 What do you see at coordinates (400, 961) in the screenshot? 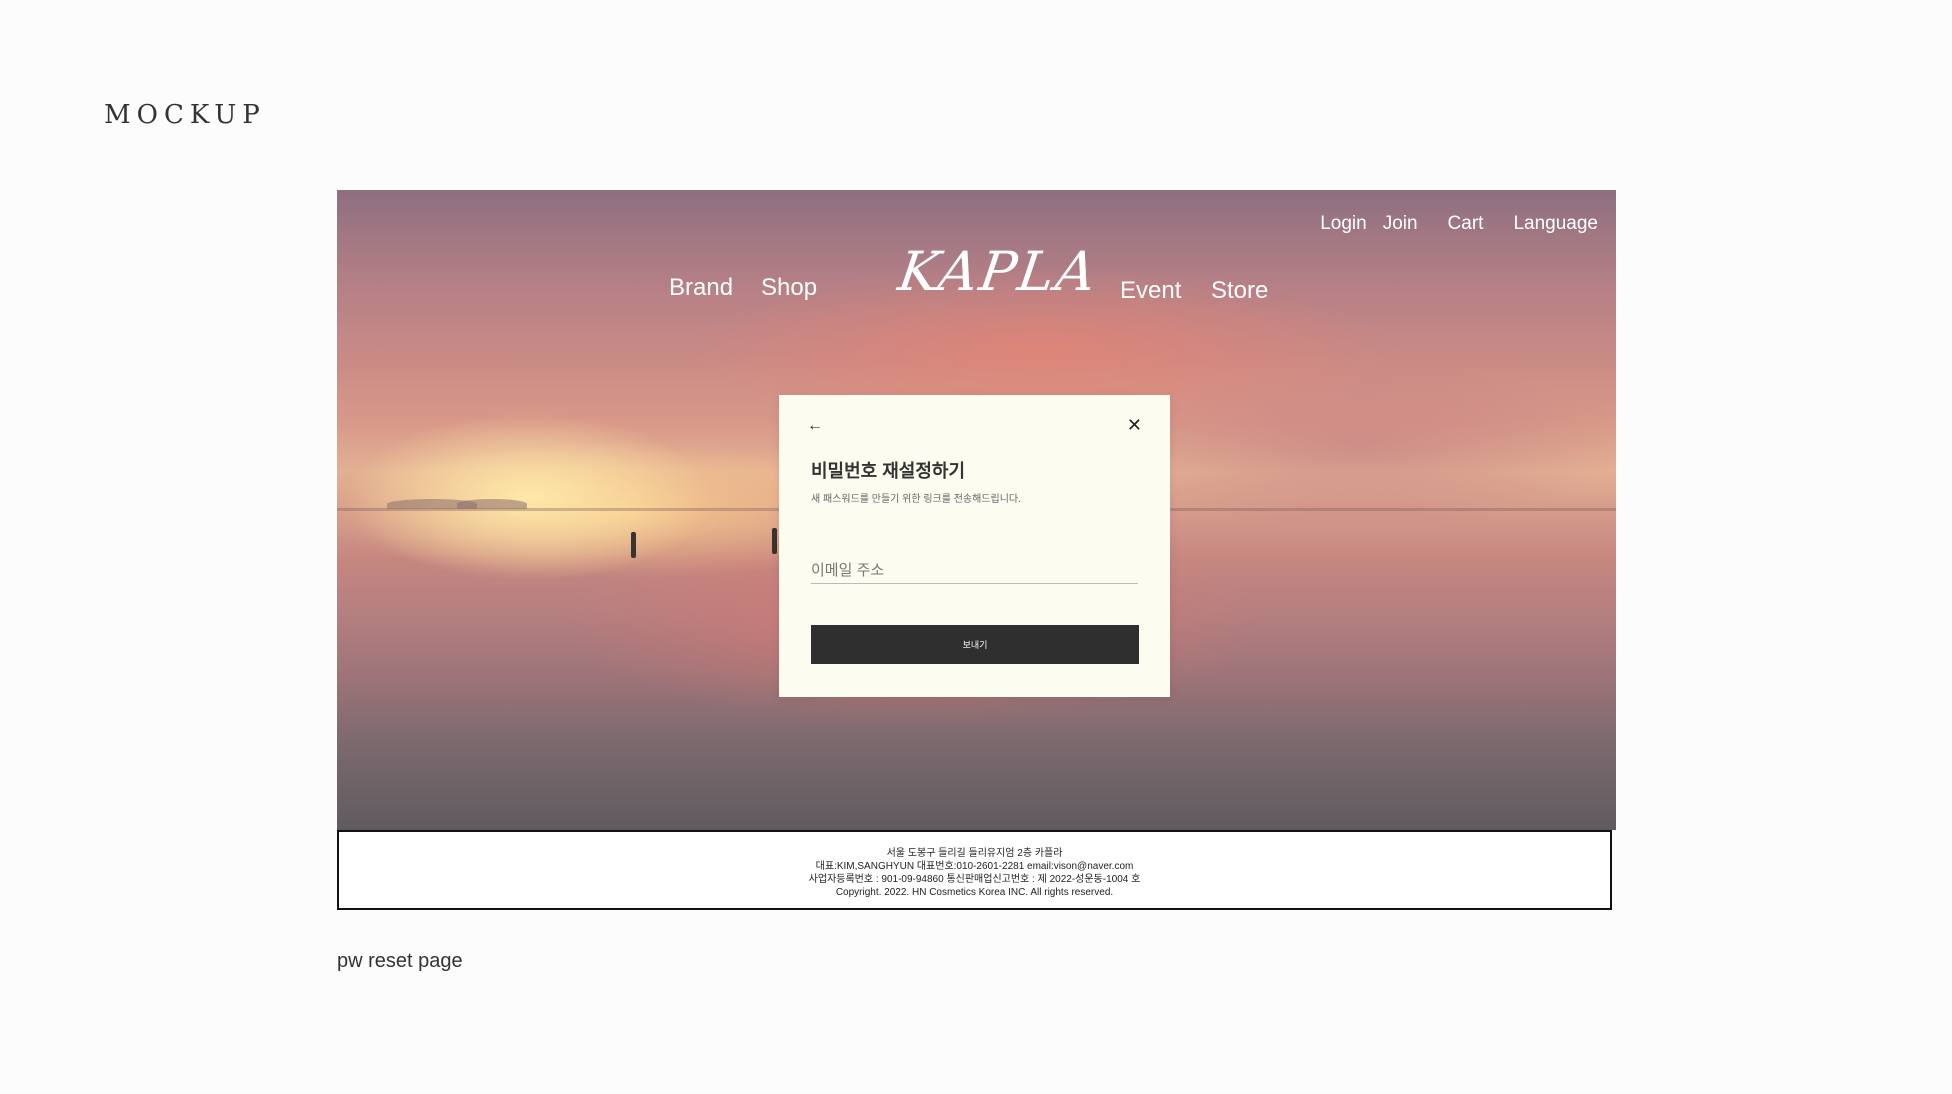
I see `page-caption: pw reset page` at bounding box center [400, 961].